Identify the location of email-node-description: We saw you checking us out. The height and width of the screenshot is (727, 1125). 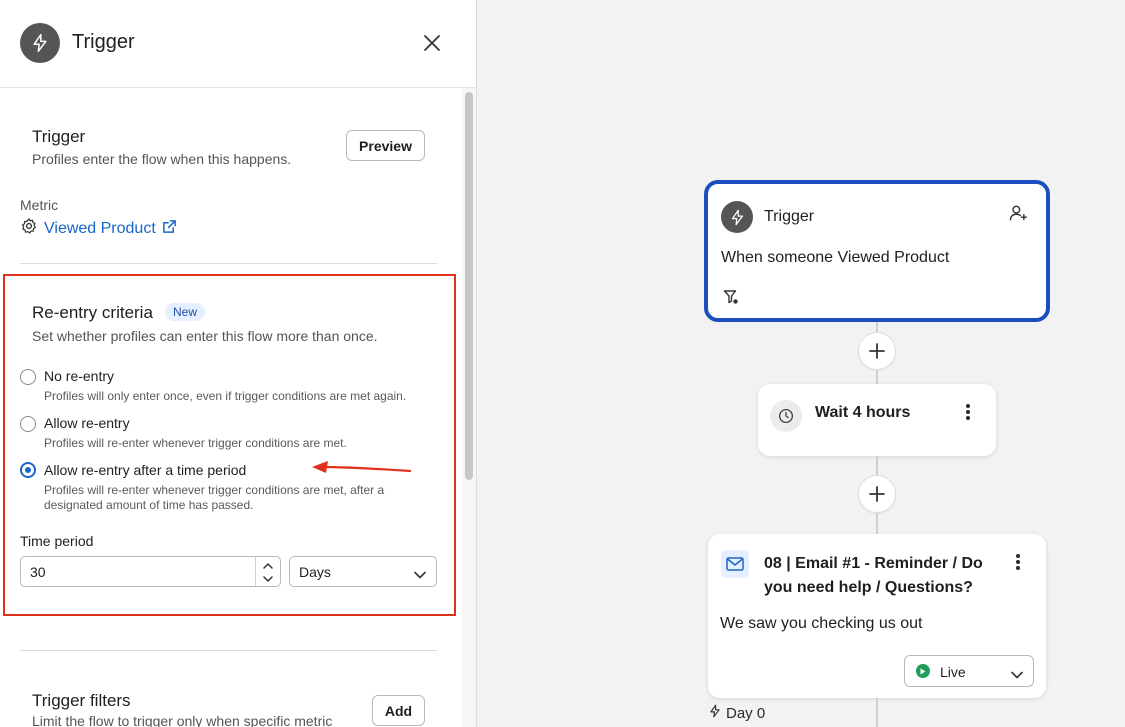
(821, 623).